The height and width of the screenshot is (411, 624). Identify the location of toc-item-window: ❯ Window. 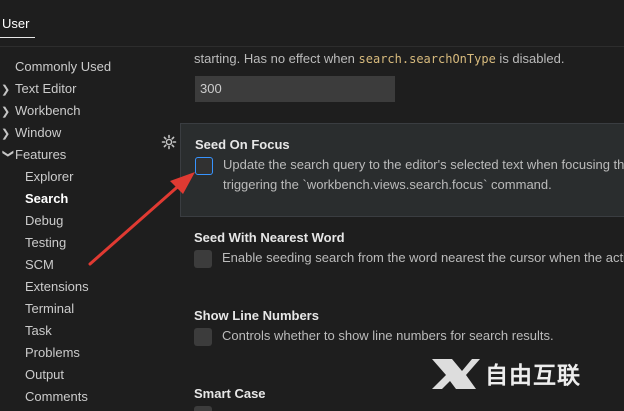
(31, 133).